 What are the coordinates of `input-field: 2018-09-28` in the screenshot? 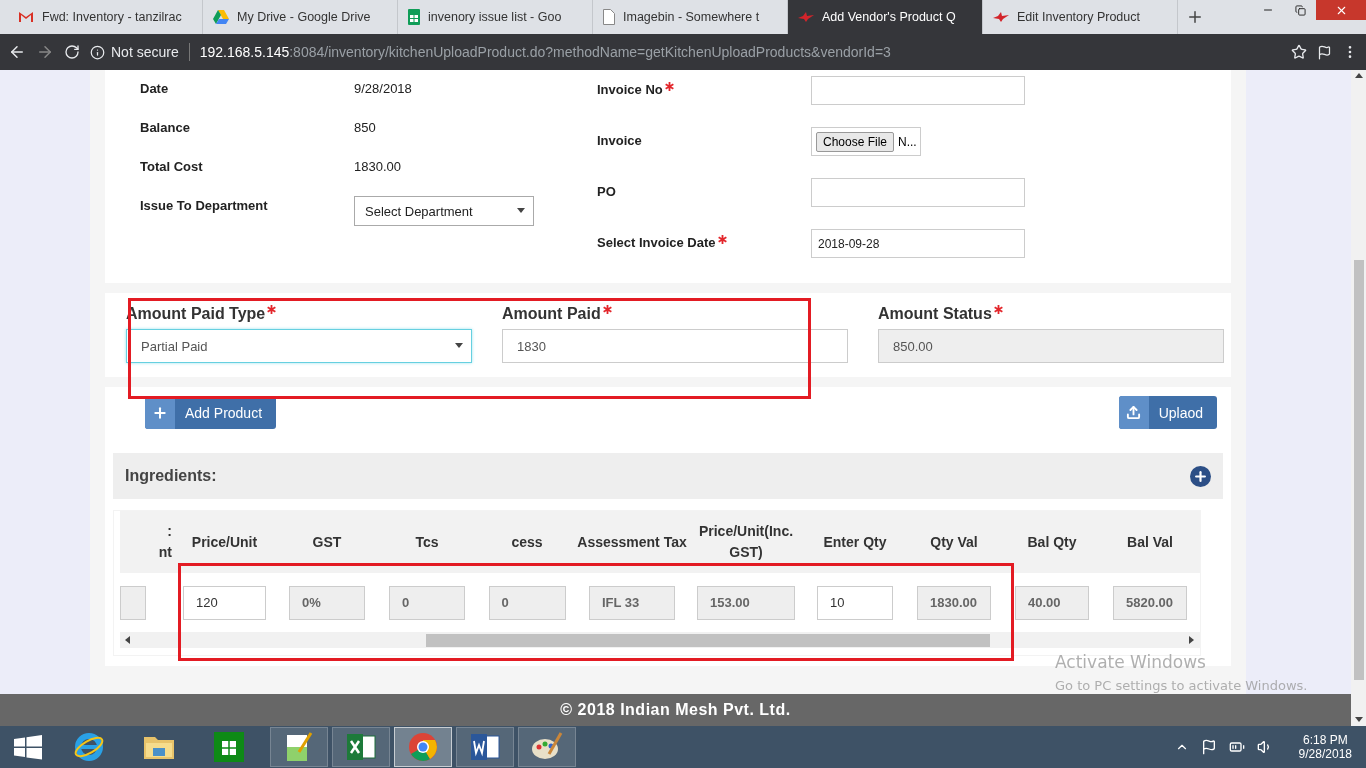 It's located at (918, 243).